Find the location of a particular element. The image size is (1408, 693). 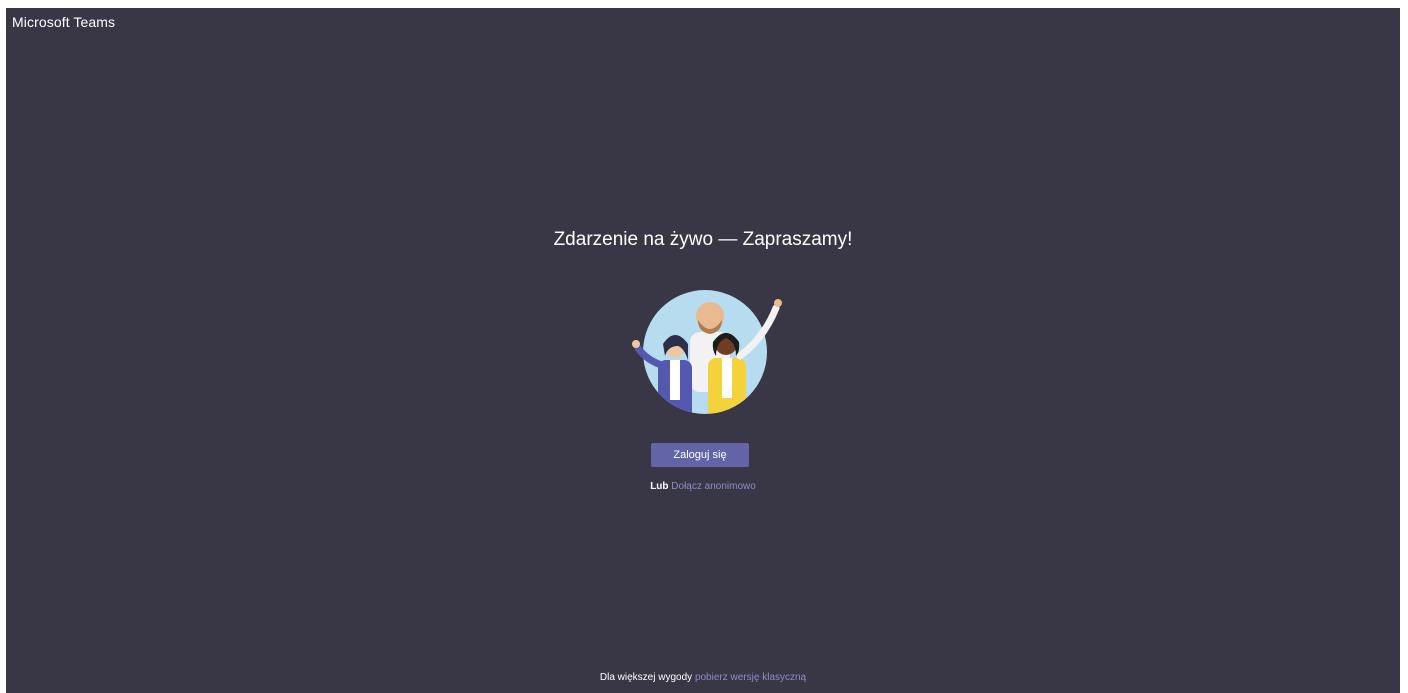

people-waving-illustration-icon is located at coordinates (707, 352).